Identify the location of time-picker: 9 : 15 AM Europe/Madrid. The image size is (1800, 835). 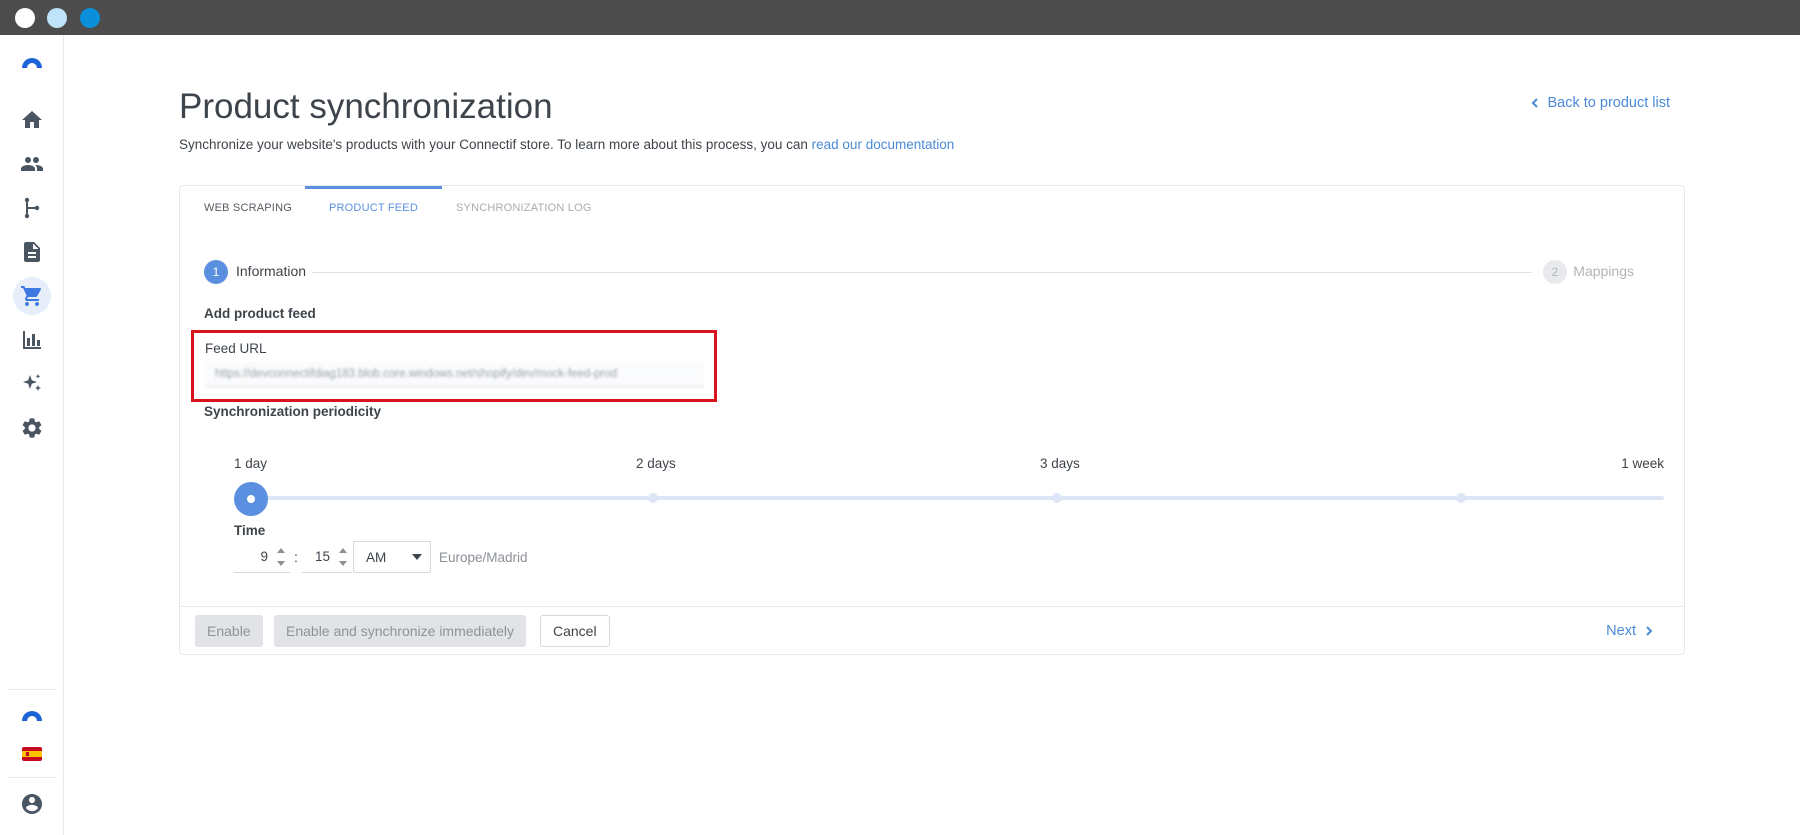
(381, 557).